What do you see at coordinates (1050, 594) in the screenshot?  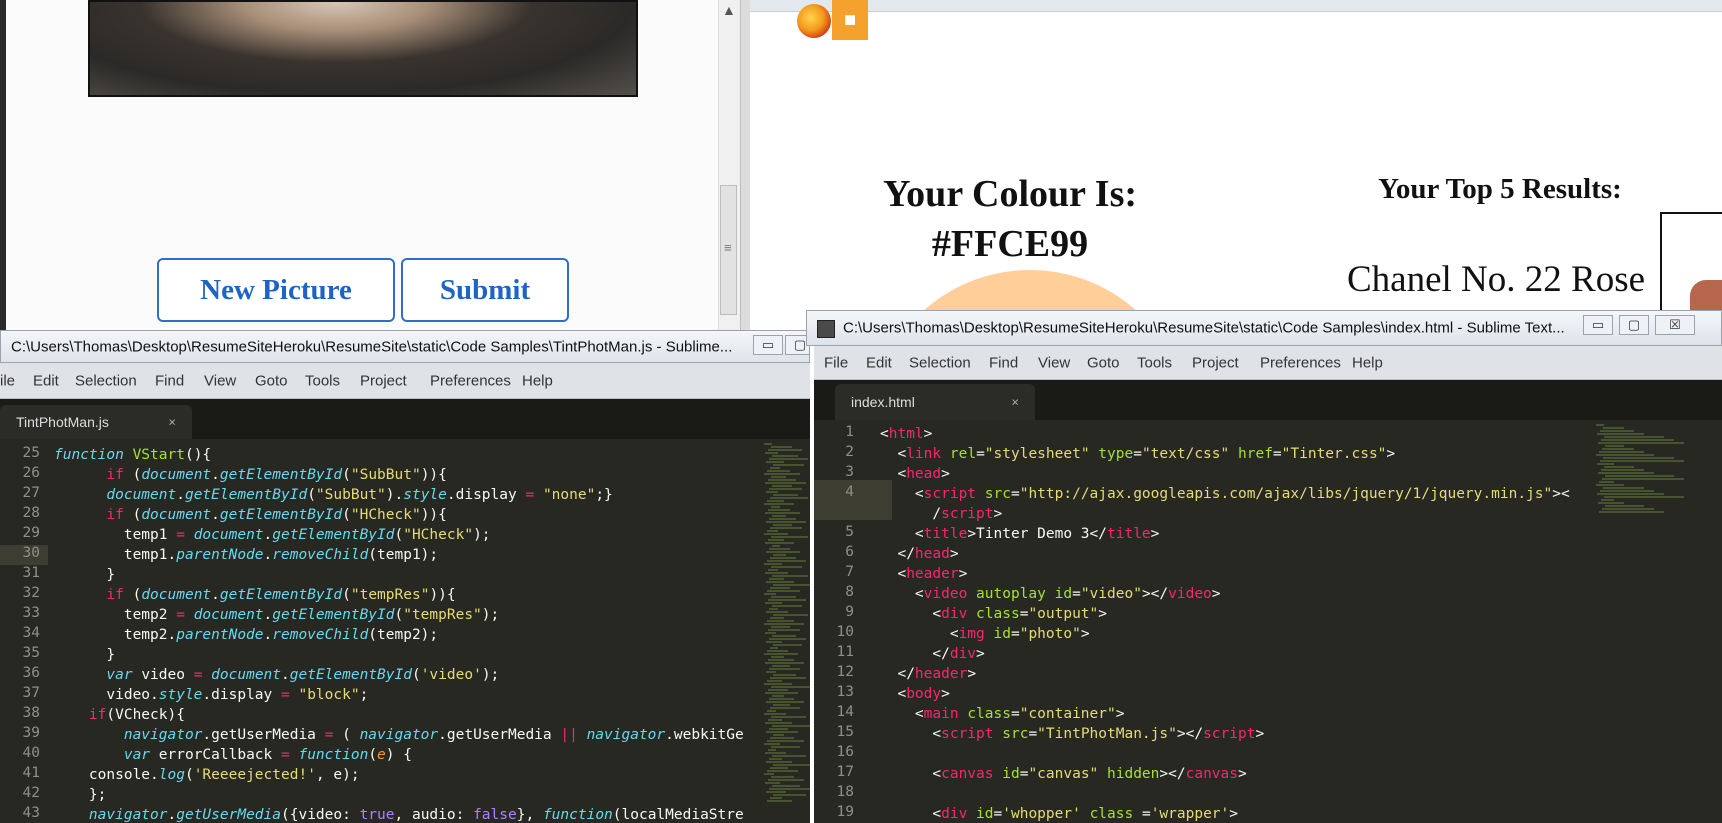 I see `code-line: <video autoplay id="video"></video>` at bounding box center [1050, 594].